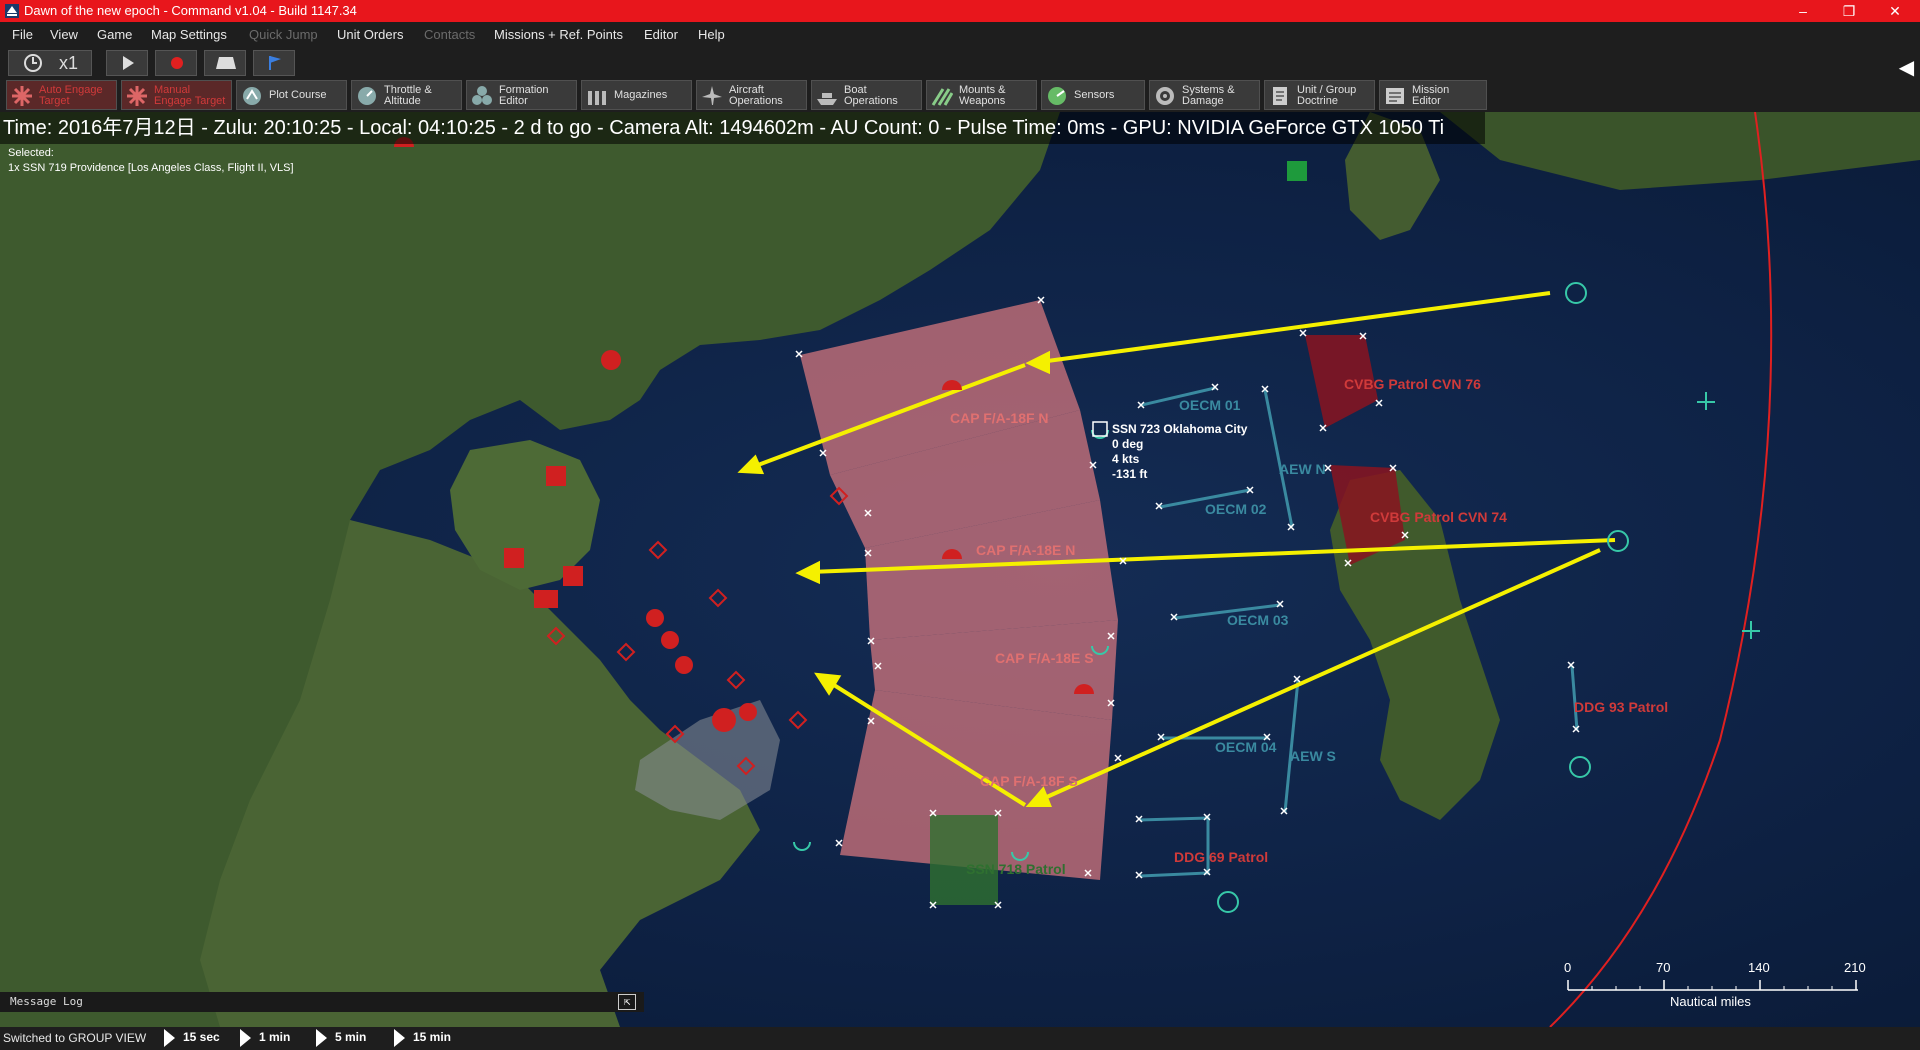  I want to click on ddg-69-label: DDG 69 Patrol, so click(1221, 857).